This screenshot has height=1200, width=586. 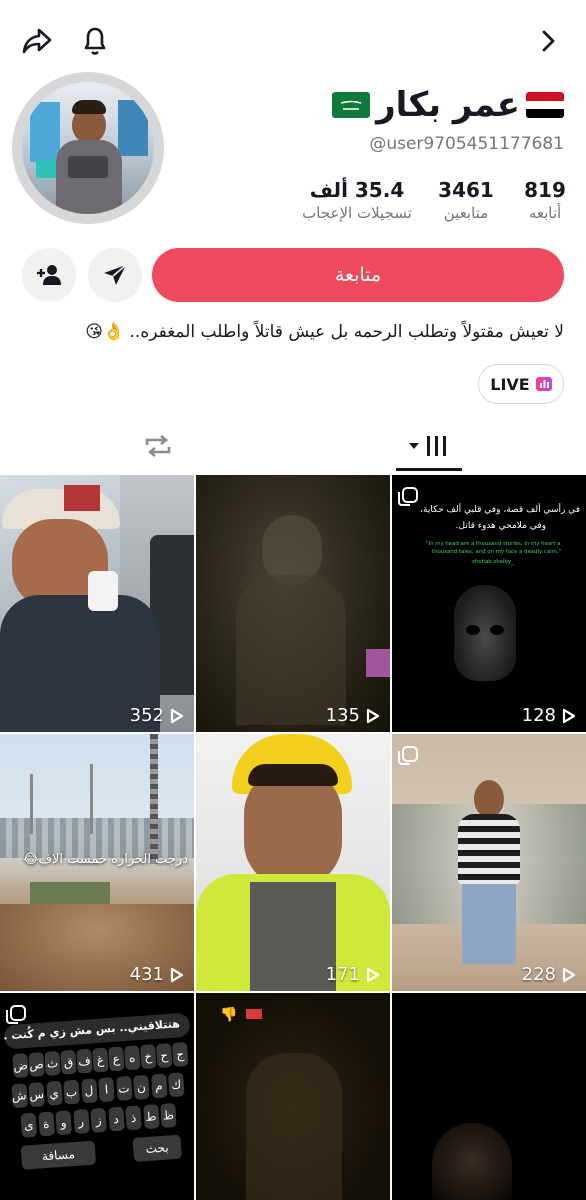 What do you see at coordinates (157, 715) in the screenshot?
I see `views-count: 352` at bounding box center [157, 715].